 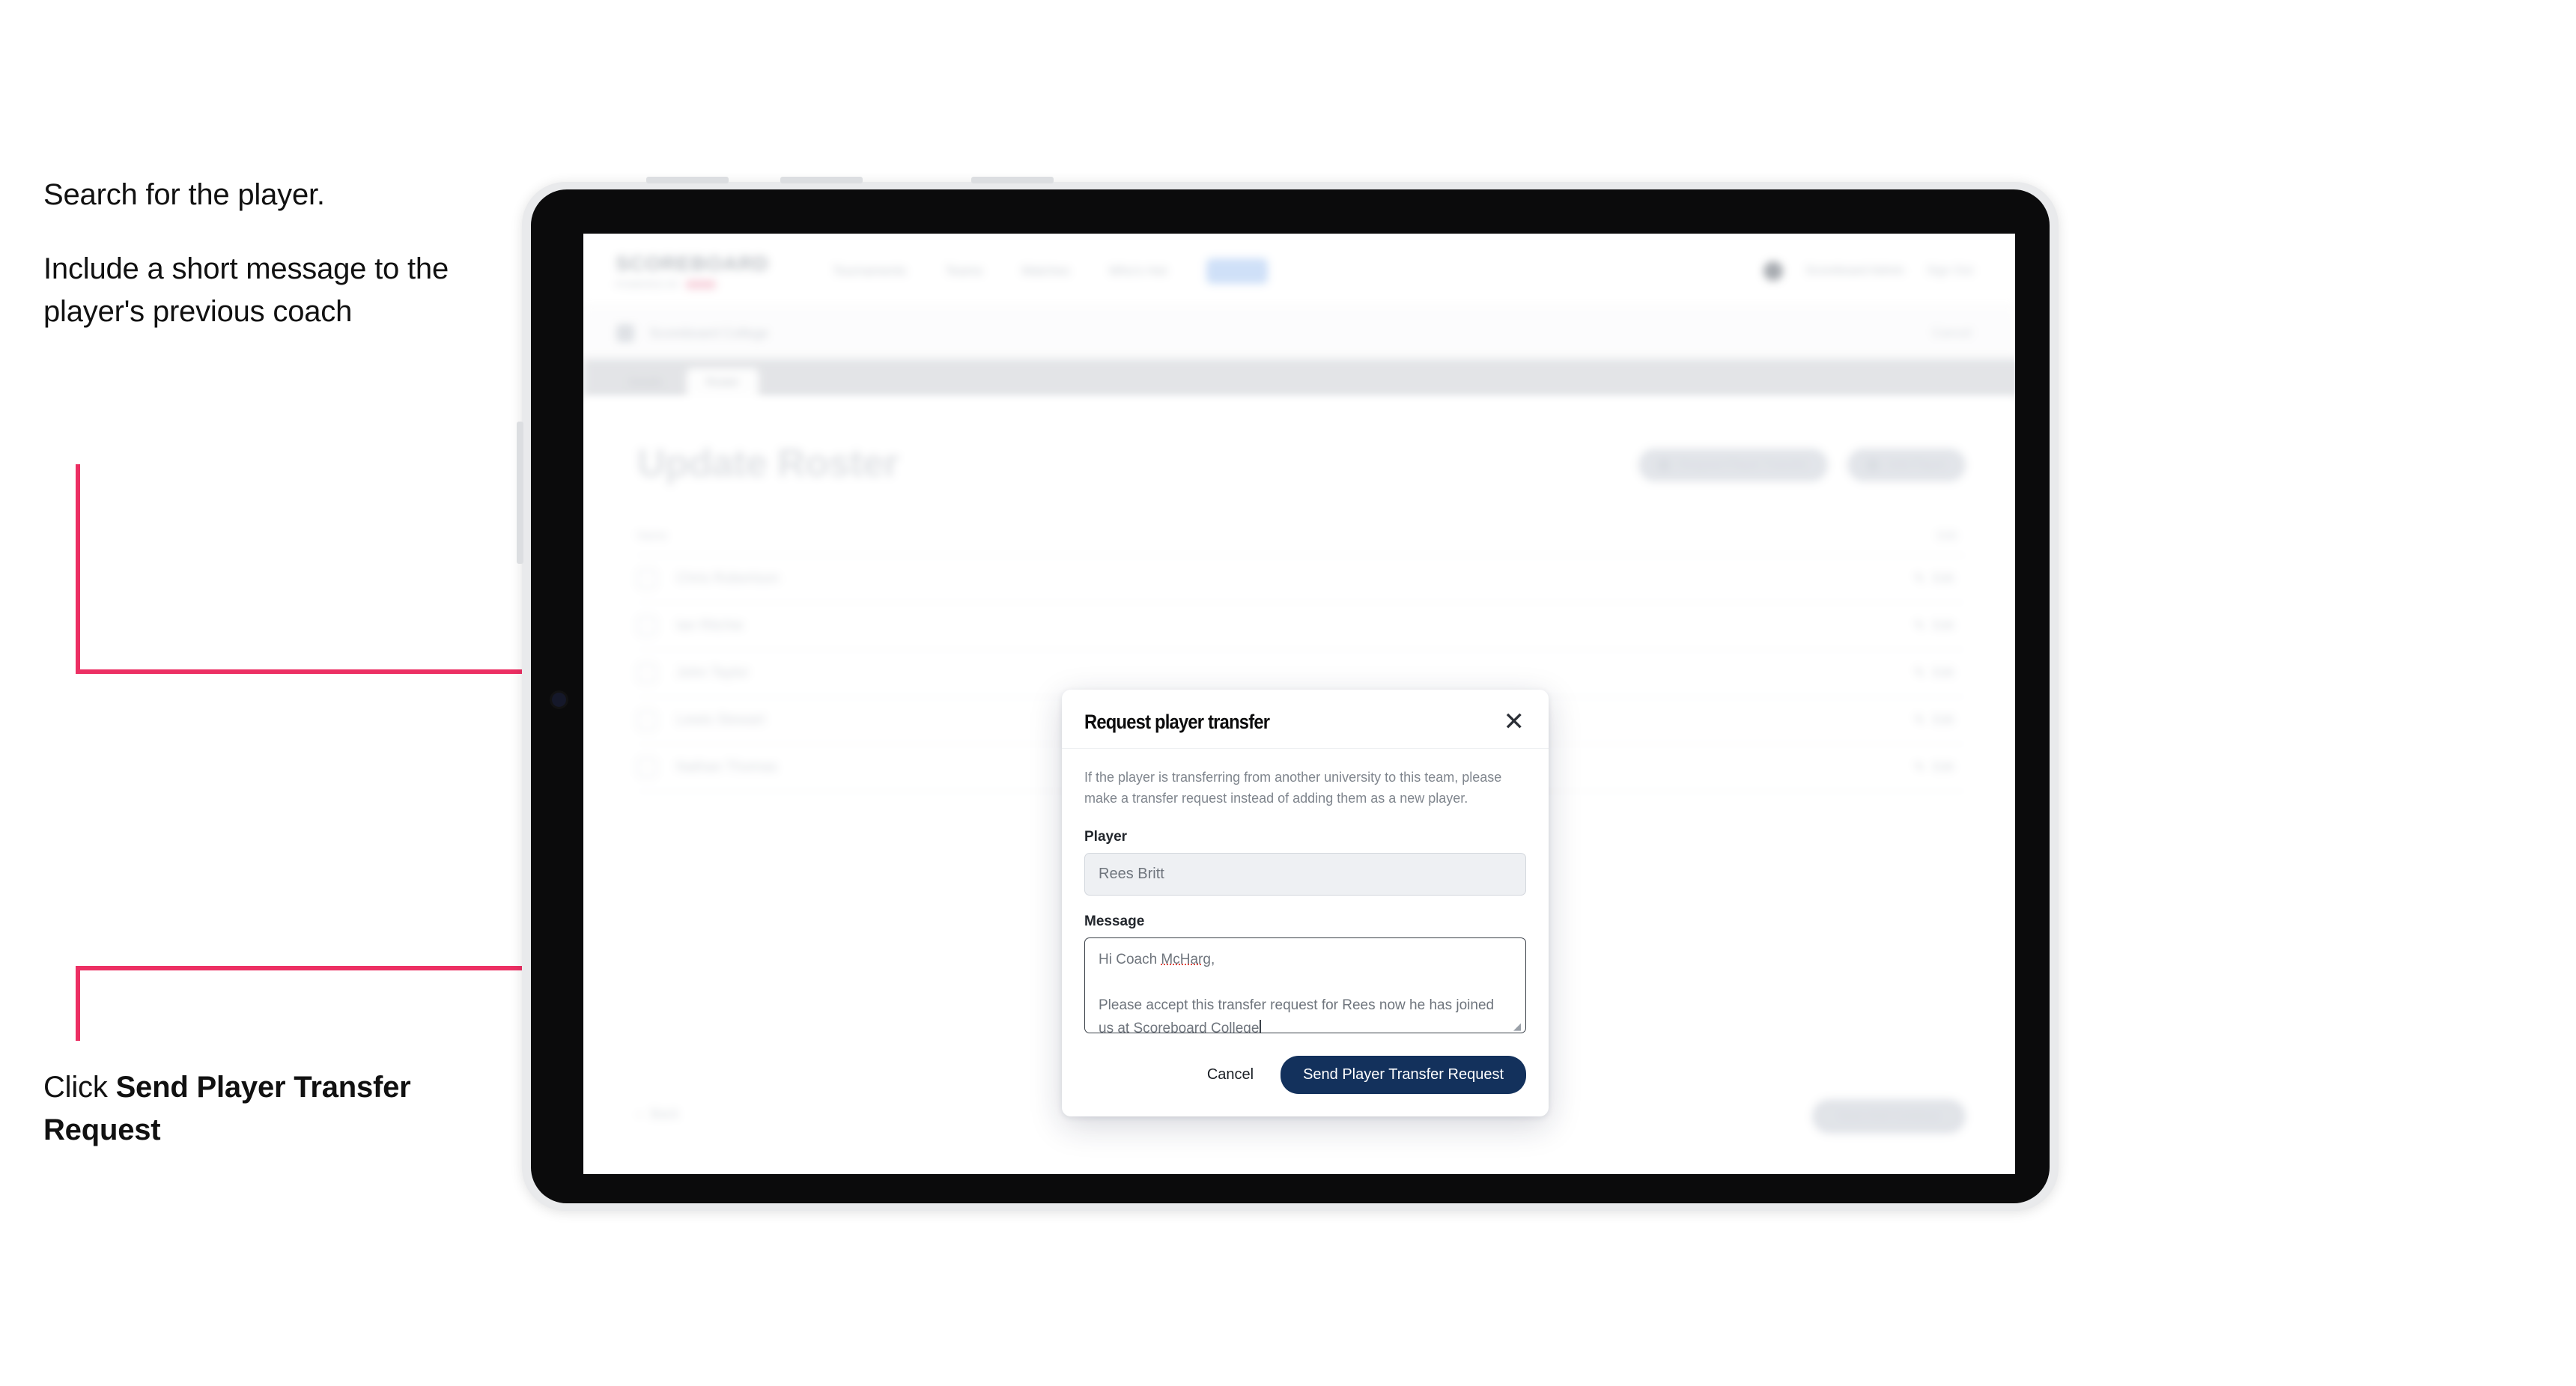 What do you see at coordinates (687, 180) in the screenshot?
I see `device-button-top-a` at bounding box center [687, 180].